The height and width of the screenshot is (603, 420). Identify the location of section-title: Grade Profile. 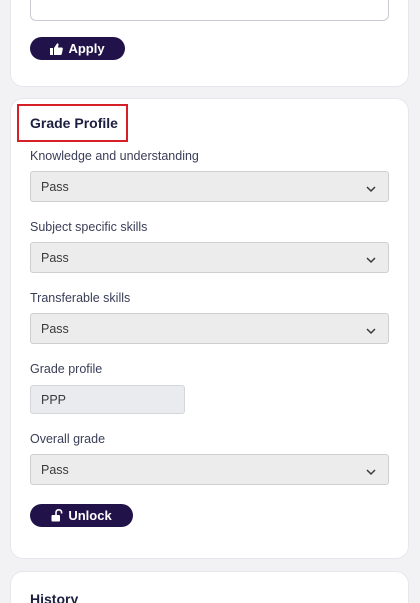
(74, 123).